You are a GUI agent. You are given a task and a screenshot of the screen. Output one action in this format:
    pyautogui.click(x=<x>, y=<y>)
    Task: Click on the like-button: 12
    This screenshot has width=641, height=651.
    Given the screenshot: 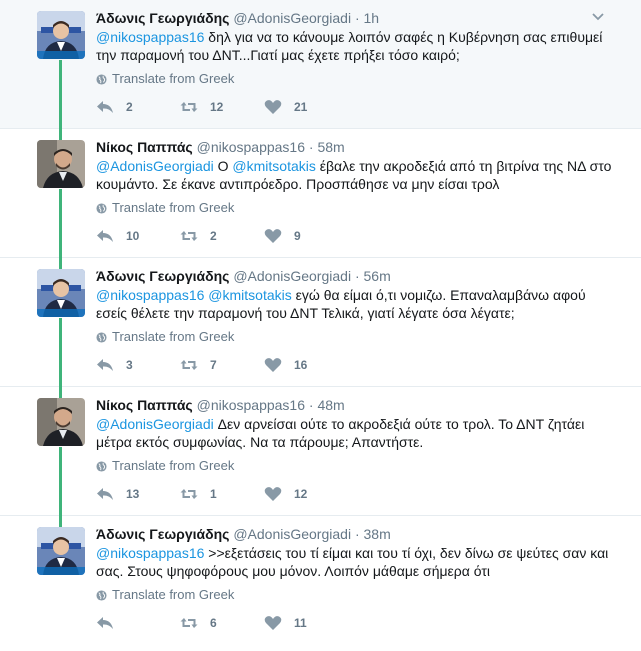 What is the action you would take?
    pyautogui.click(x=306, y=494)
    